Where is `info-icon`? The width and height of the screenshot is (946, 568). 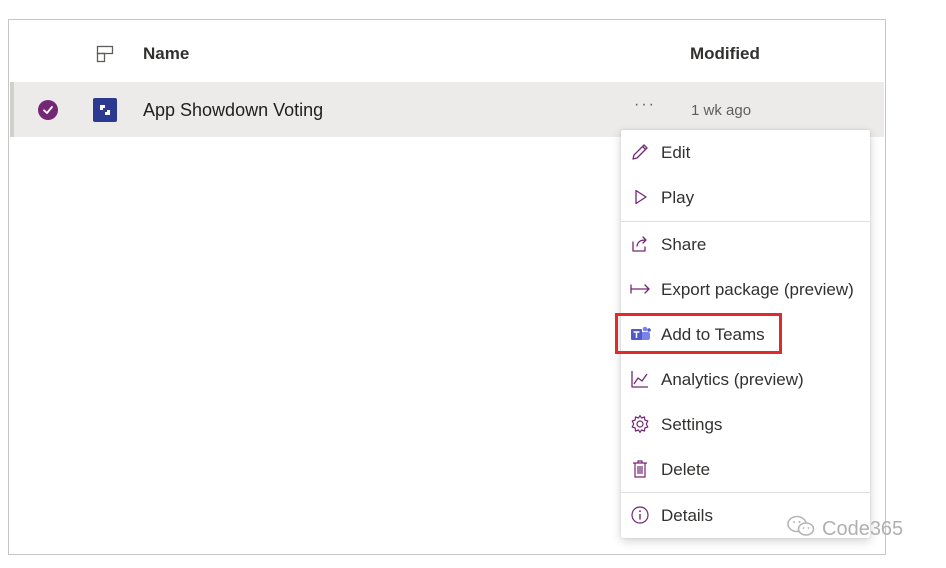
info-icon is located at coordinates (640, 515).